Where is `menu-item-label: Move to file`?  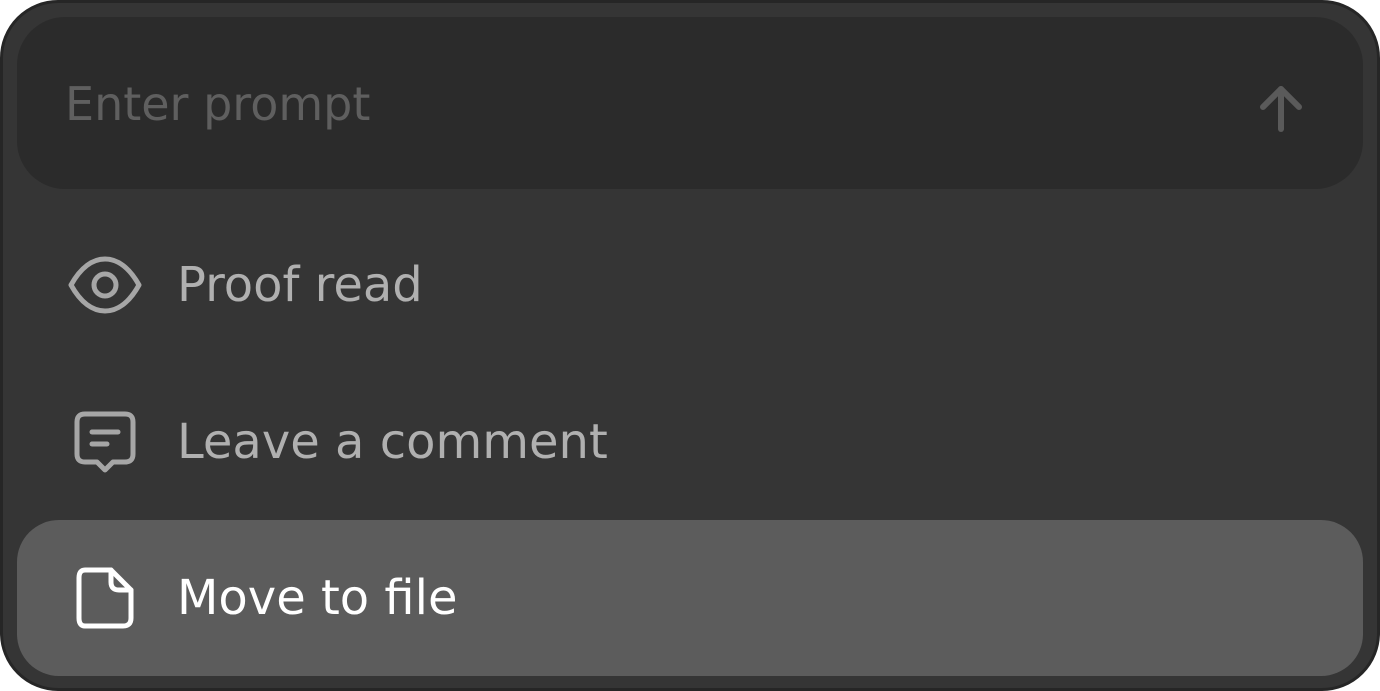 menu-item-label: Move to file is located at coordinates (317, 598).